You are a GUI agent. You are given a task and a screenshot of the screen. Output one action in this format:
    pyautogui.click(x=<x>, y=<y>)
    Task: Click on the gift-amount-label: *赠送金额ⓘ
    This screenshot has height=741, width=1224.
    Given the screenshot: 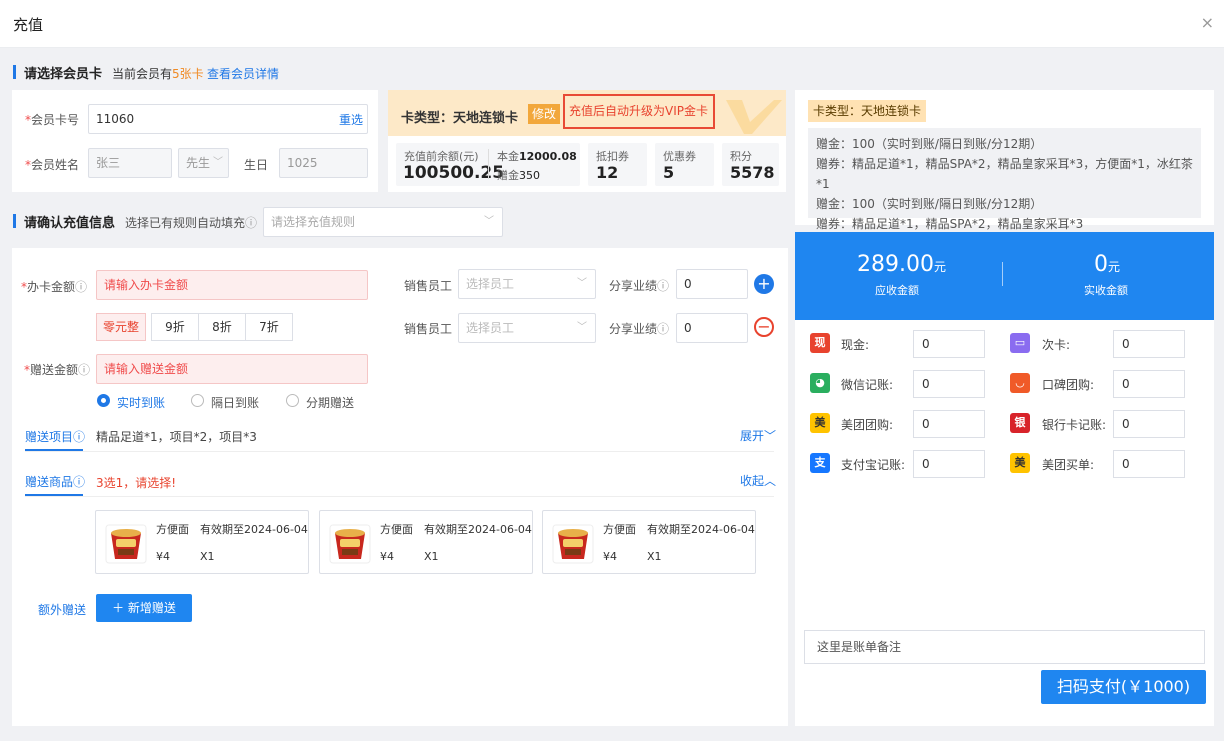 What is the action you would take?
    pyautogui.click(x=57, y=370)
    